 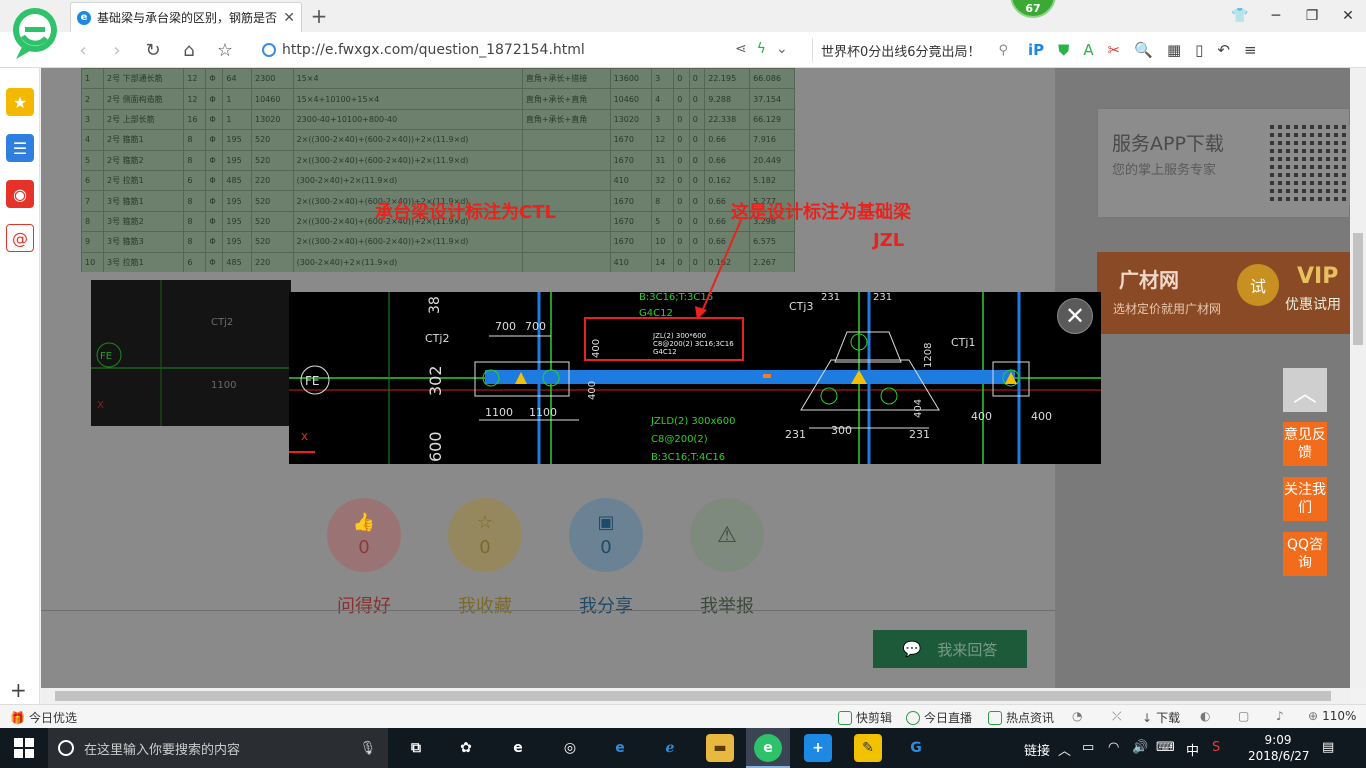 I want to click on mail-at-icon: @, so click(x=20, y=238).